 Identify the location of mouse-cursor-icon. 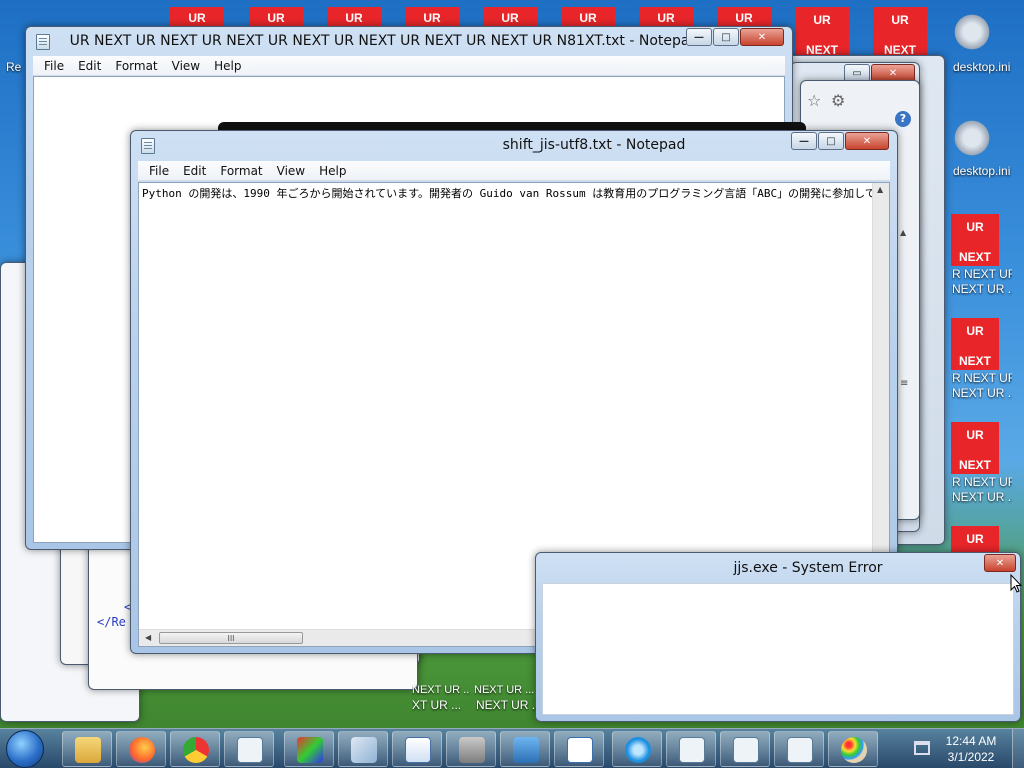
(1016, 583).